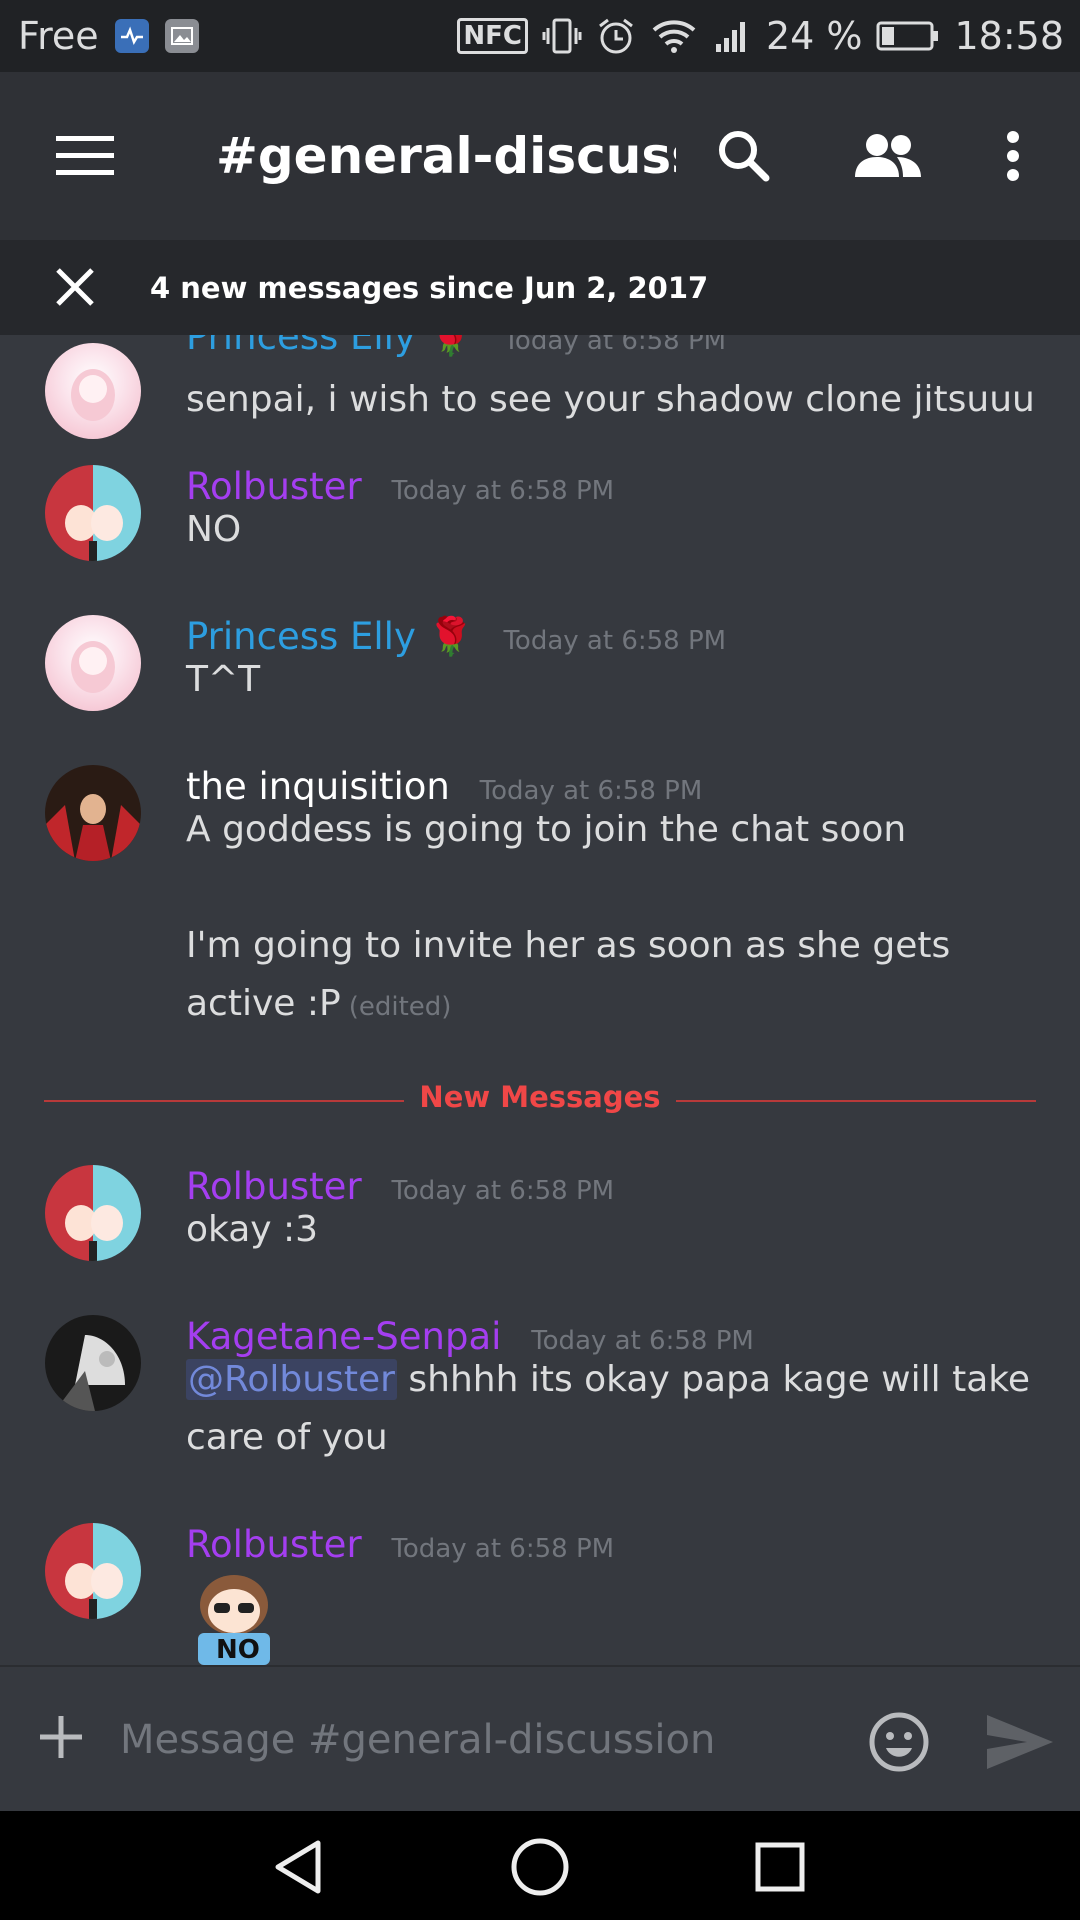  Describe the element at coordinates (562, 36) in the screenshot. I see `vibrate-icon` at that location.